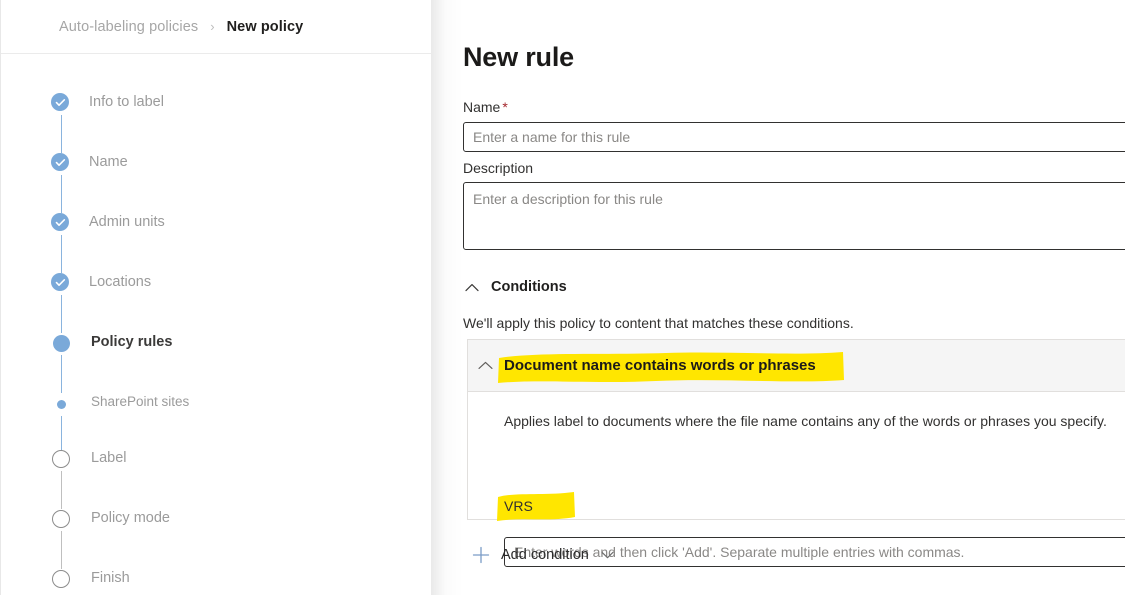 The image size is (1125, 595). Describe the element at coordinates (128, 27) in the screenshot. I see `breadcrumb-parent-link: Auto-labeling policies` at that location.